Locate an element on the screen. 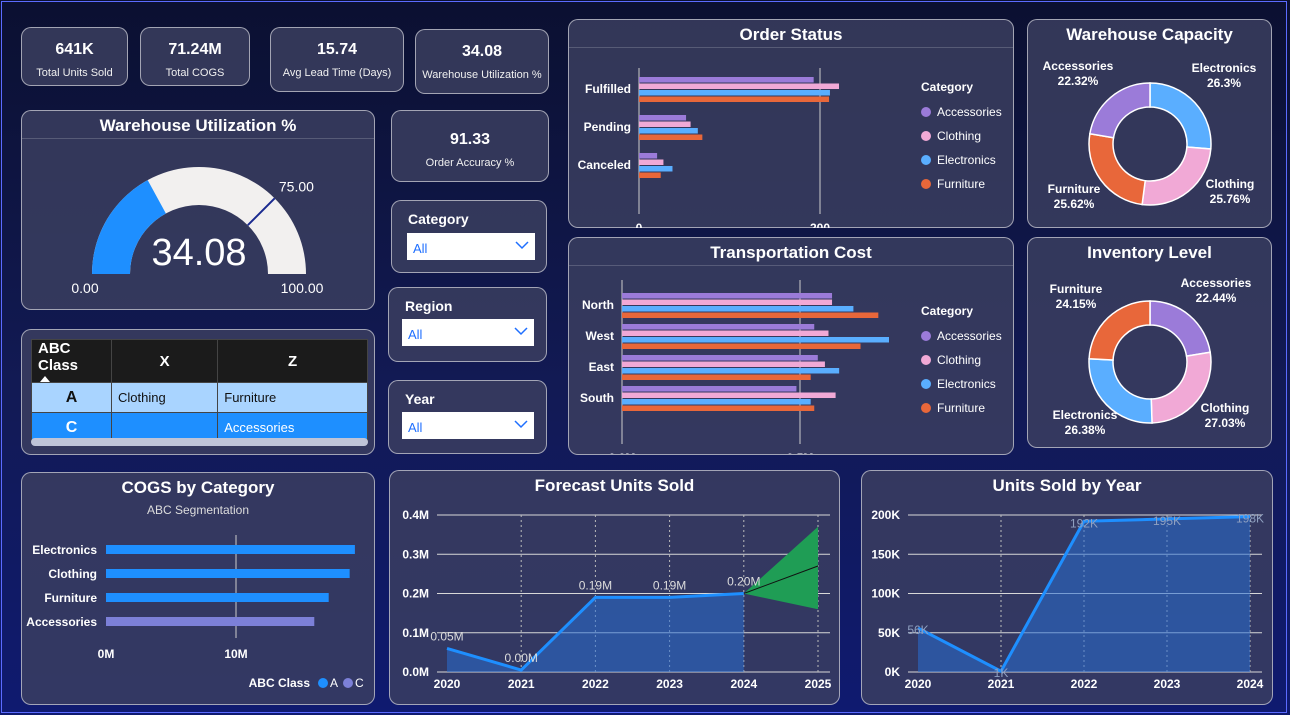  dropdown-value: All is located at coordinates (415, 427).